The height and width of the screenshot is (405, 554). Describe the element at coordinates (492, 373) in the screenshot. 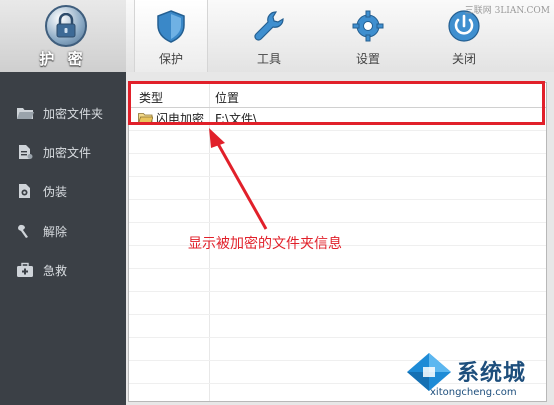

I see `watermark-title: 系统城` at that location.